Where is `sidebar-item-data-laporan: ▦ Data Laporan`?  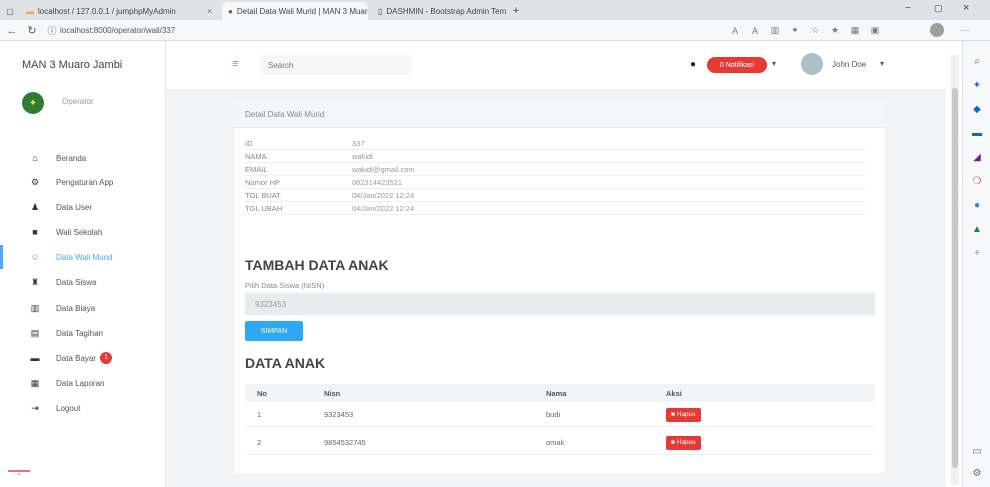 sidebar-item-data-laporan: ▦ Data Laporan is located at coordinates (82, 383).